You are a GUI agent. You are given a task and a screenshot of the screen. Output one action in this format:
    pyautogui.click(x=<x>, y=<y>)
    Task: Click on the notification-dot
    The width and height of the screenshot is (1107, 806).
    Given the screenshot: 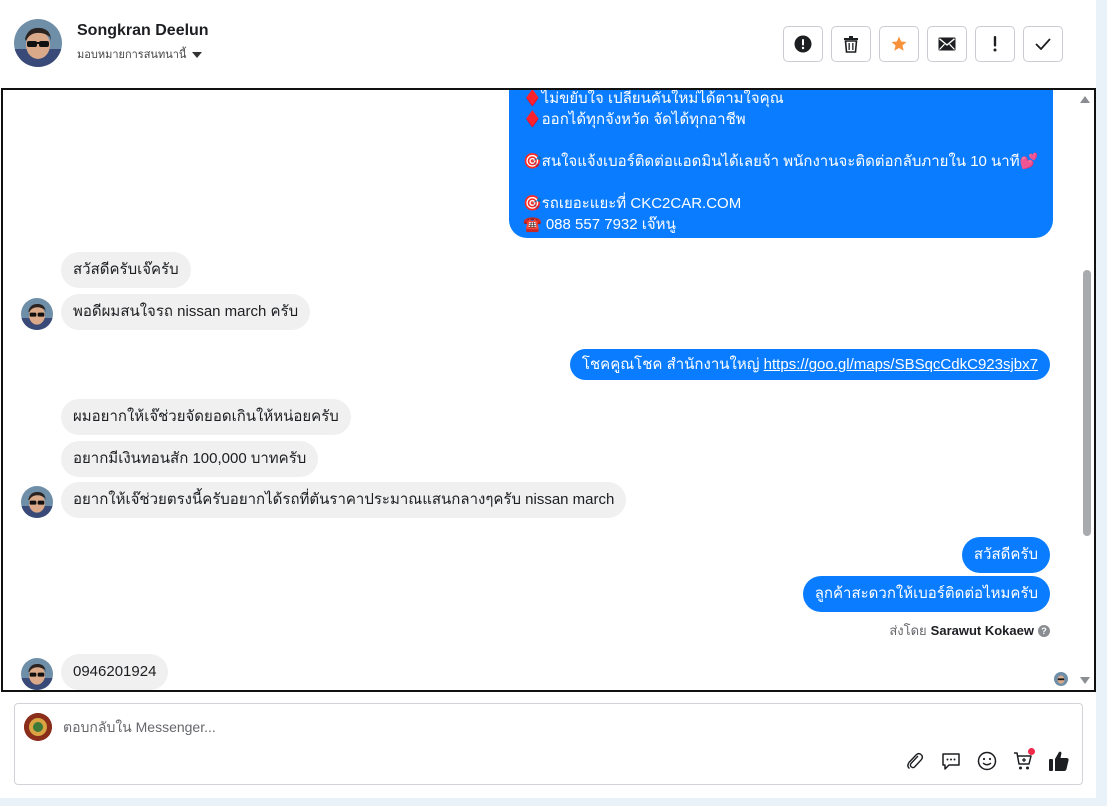 What is the action you would take?
    pyautogui.click(x=1031, y=751)
    